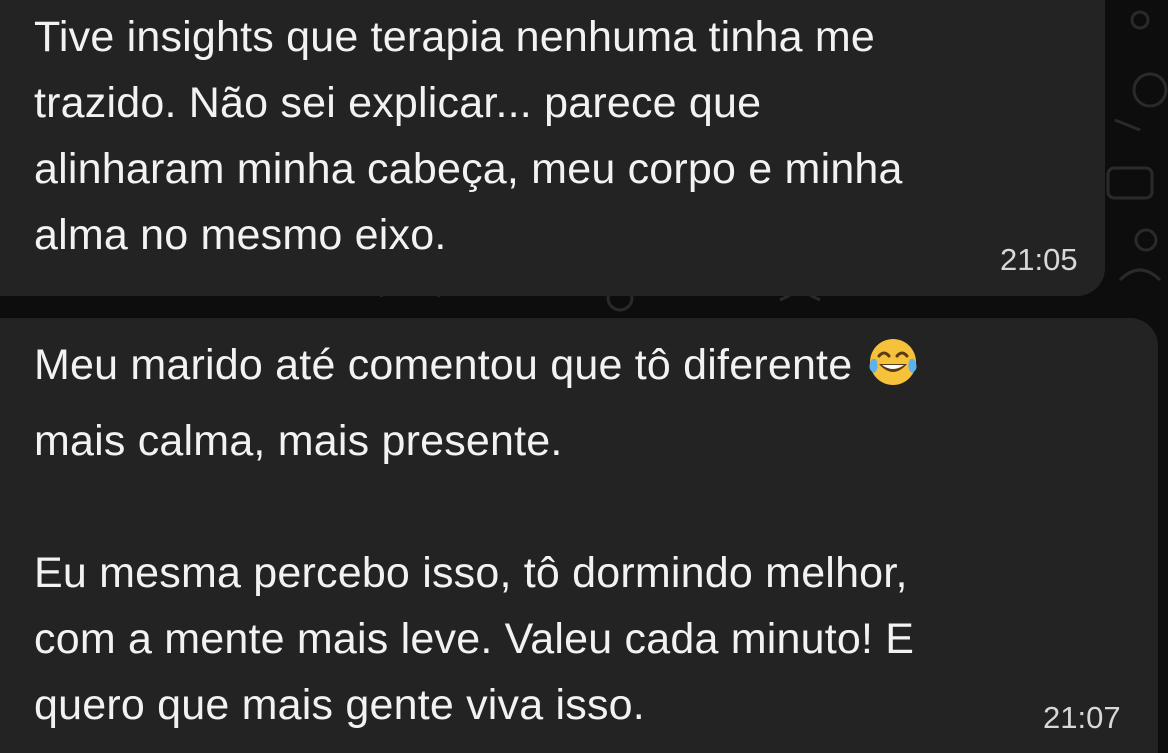 The width and height of the screenshot is (1168, 753). What do you see at coordinates (398, 103) in the screenshot?
I see `message-line: trazido. Não sei explicar... parece que` at bounding box center [398, 103].